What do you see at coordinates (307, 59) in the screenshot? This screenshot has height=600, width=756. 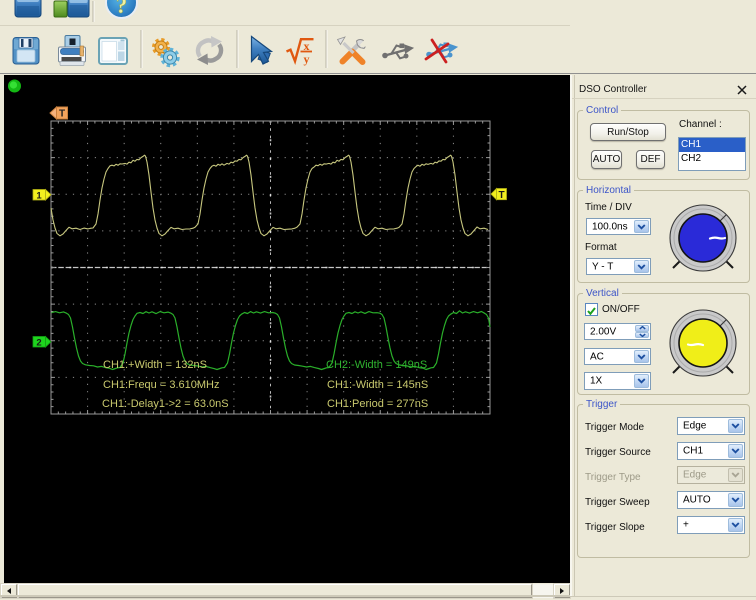 I see `svg-text: y` at bounding box center [307, 59].